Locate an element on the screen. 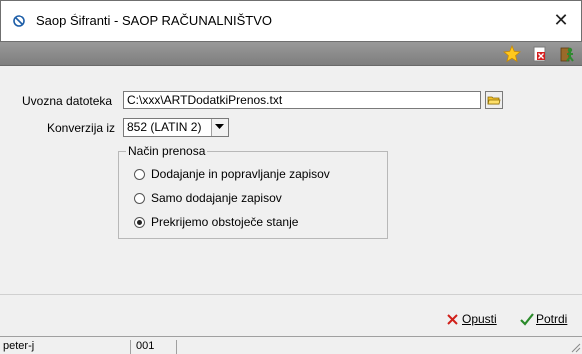 The width and height of the screenshot is (582, 354). radio-overwrite is located at coordinates (139, 222).